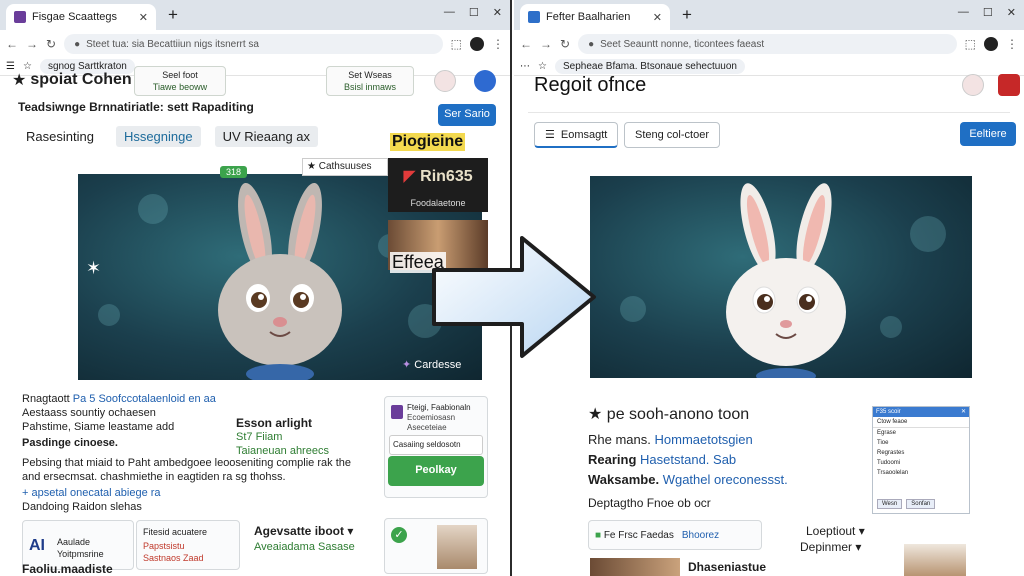 Image resolution: width=1024 pixels, height=576 pixels. I want to click on info-line-2: Aestaass sountiy ochaesen, so click(89, 413).